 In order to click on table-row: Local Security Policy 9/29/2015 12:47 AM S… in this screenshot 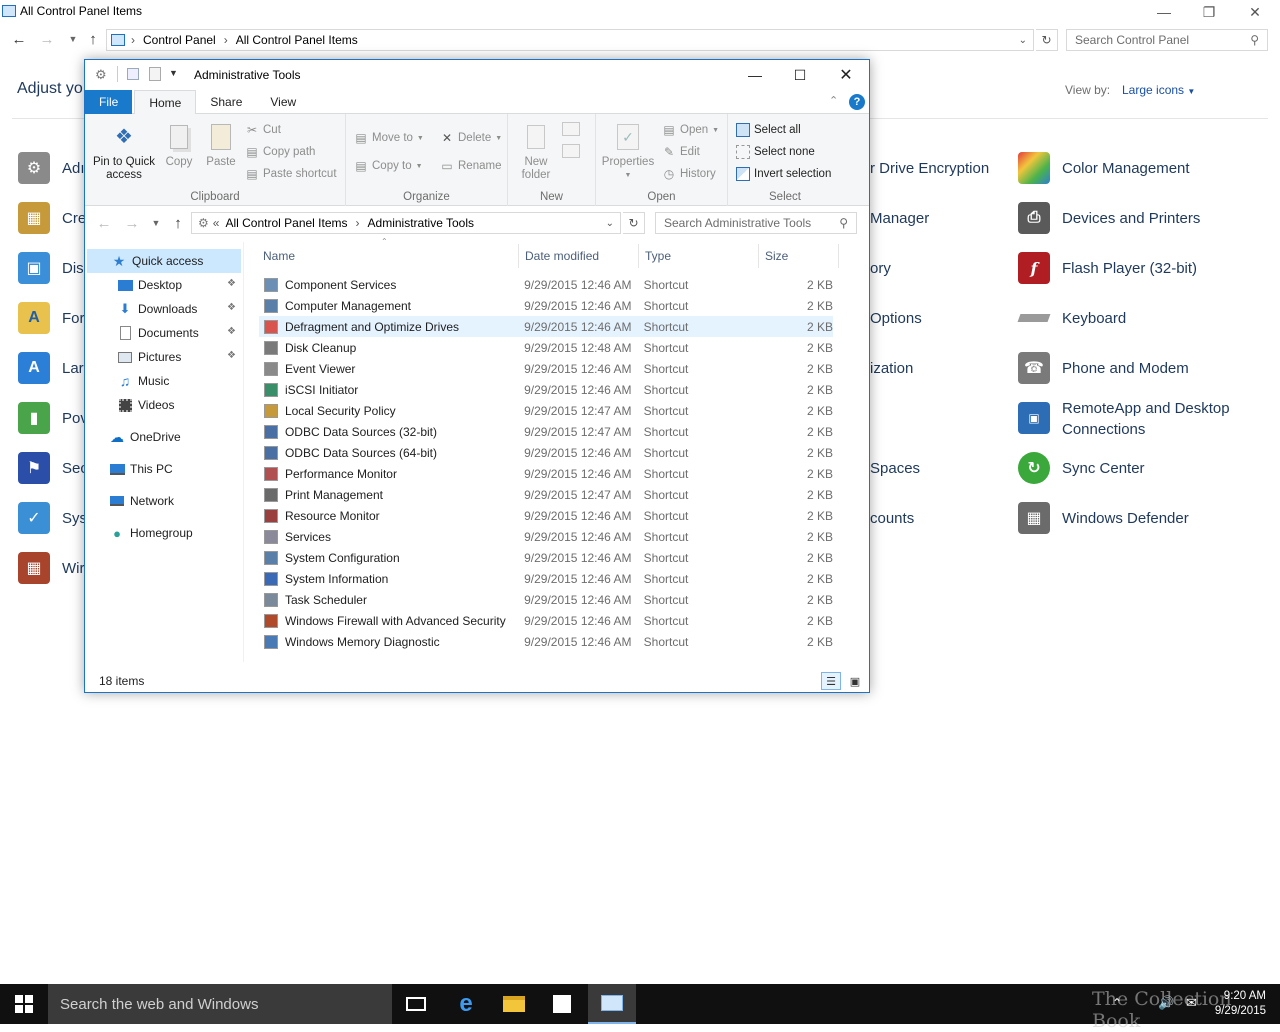, I will do `click(546, 410)`.